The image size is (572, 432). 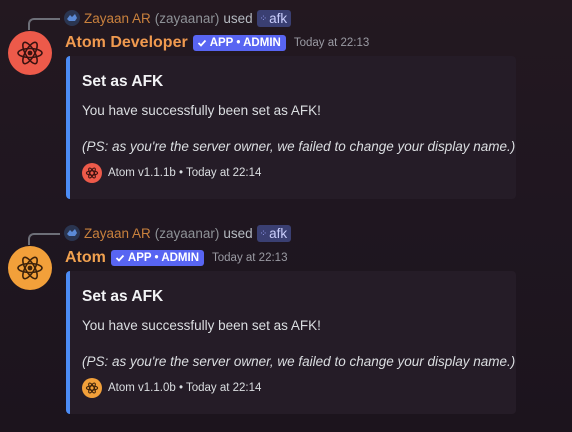 What do you see at coordinates (185, 388) in the screenshot?
I see `footer-text: Atom v1.1.0b • Today at 22:14` at bounding box center [185, 388].